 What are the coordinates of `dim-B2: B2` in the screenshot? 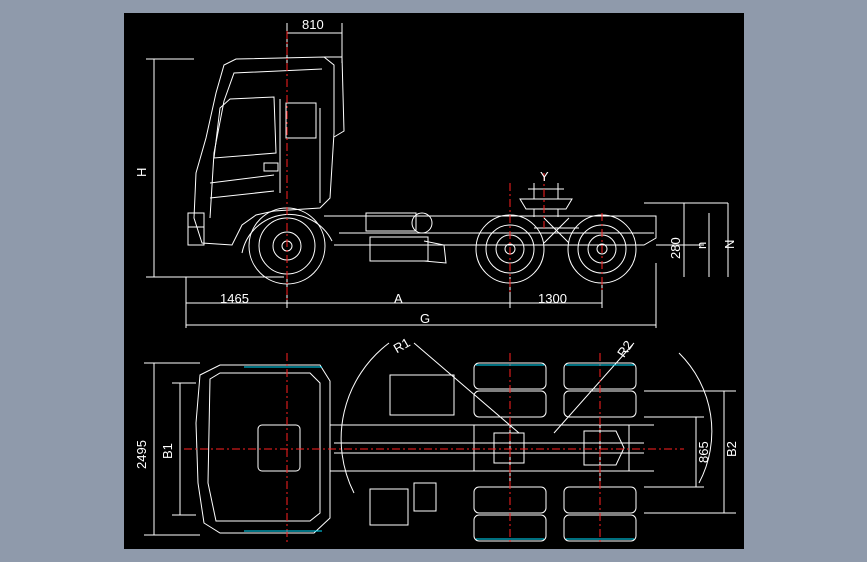 It's located at (731, 449).